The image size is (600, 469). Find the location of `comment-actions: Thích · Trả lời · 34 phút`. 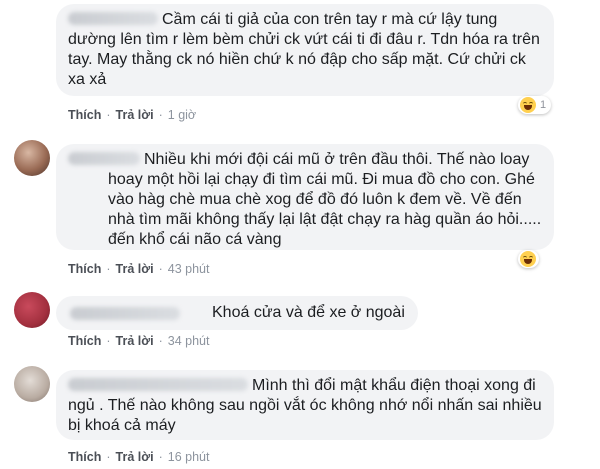

comment-actions: Thích · Trả lời · 34 phút is located at coordinates (139, 341).